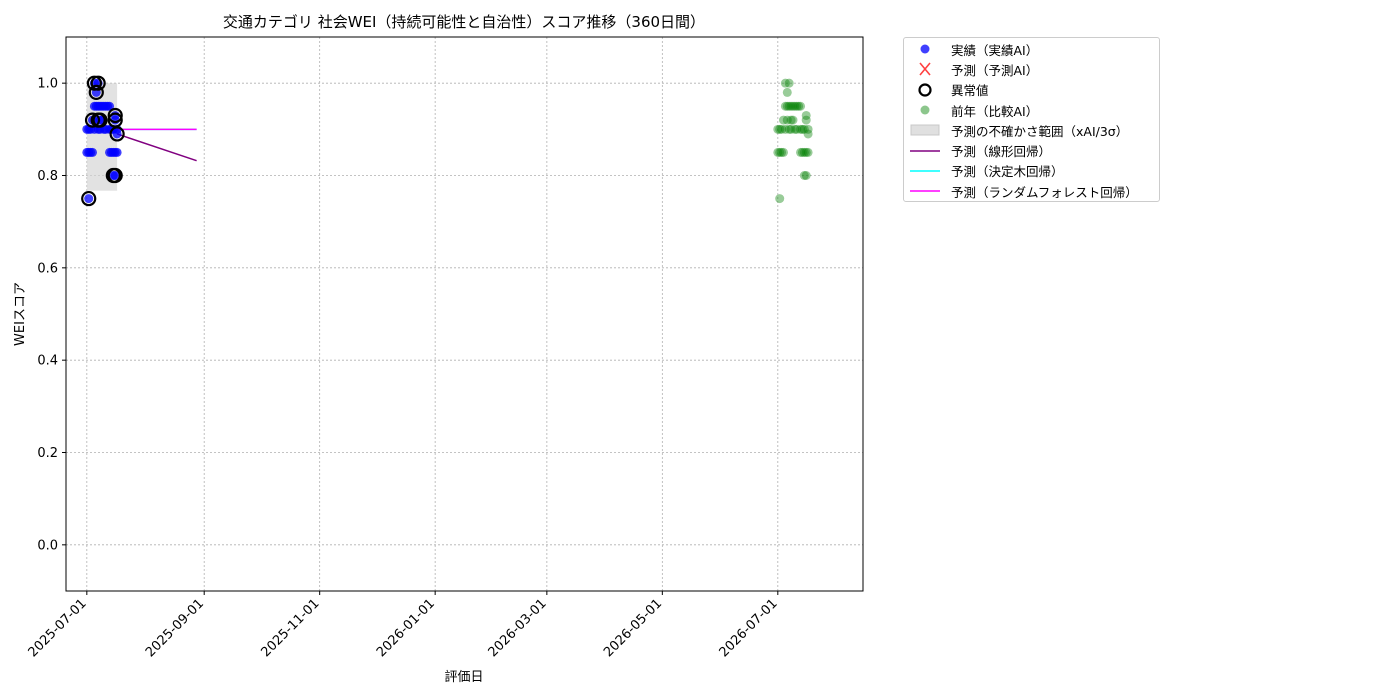  Describe the element at coordinates (925, 171) in the screenshot. I see `cyan-line-icon` at that location.